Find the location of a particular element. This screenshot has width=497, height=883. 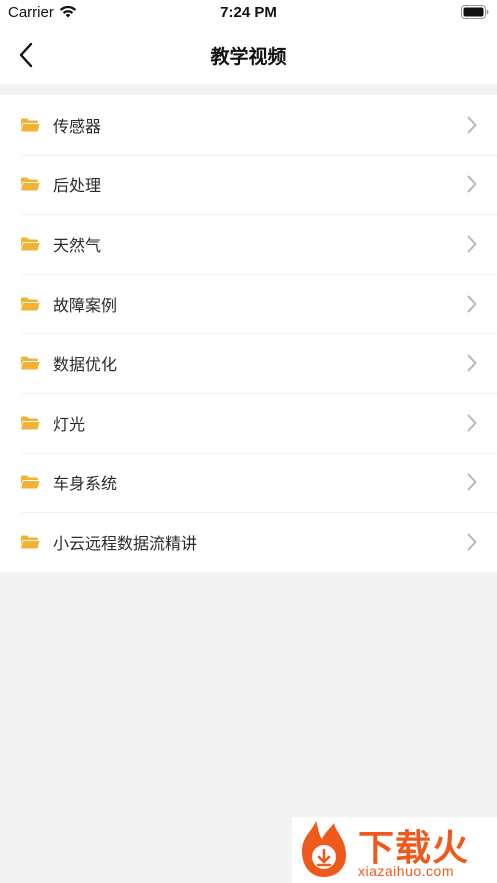

battery-icon is located at coordinates (475, 12).